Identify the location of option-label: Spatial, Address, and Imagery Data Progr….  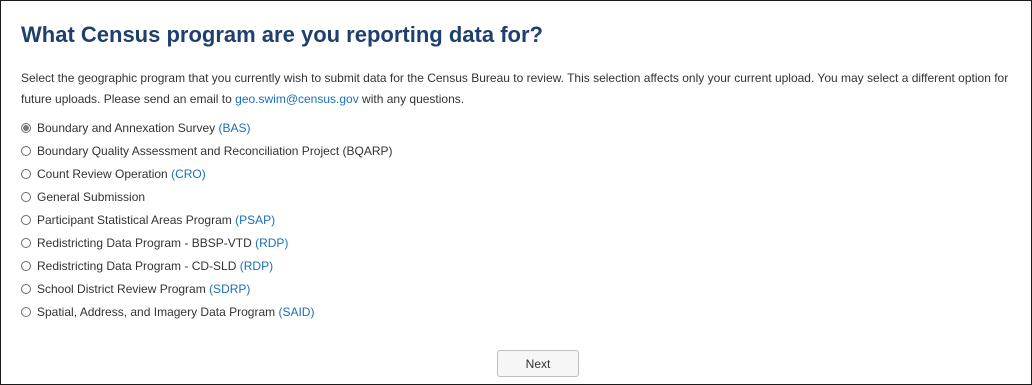
(156, 312).